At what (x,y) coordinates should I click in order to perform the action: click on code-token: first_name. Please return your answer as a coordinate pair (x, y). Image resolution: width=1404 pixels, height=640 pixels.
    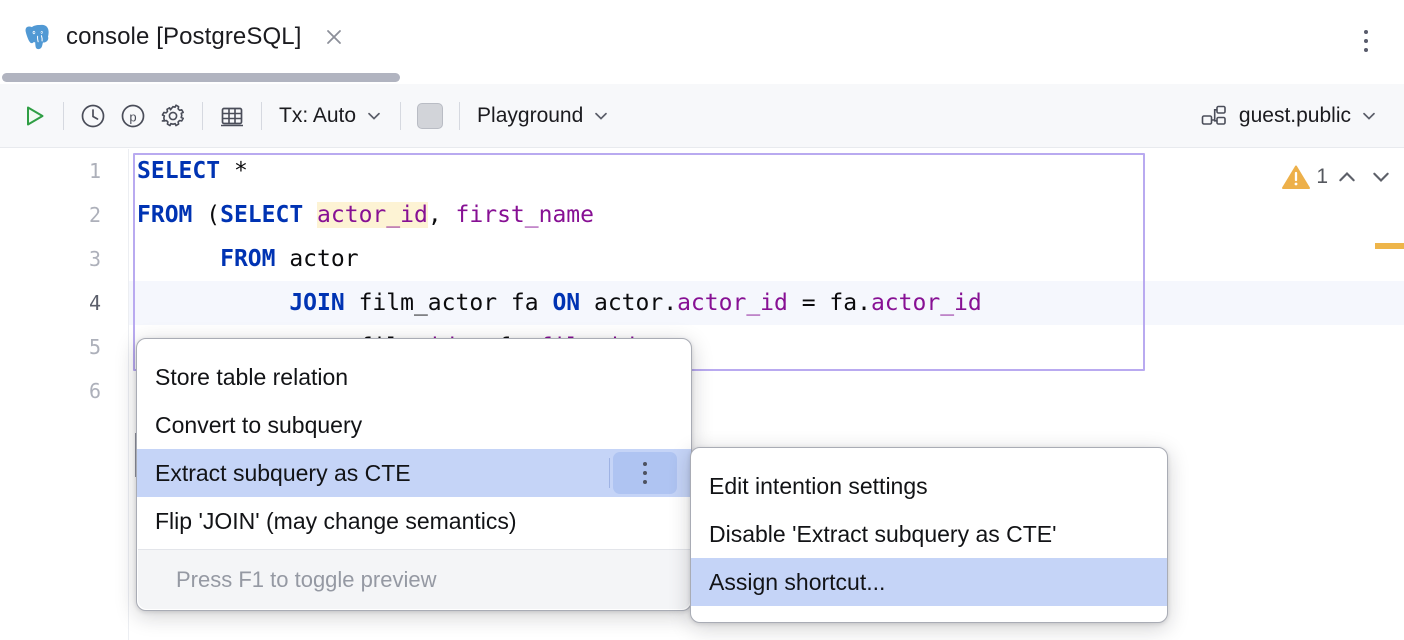
    Looking at the image, I should click on (525, 215).